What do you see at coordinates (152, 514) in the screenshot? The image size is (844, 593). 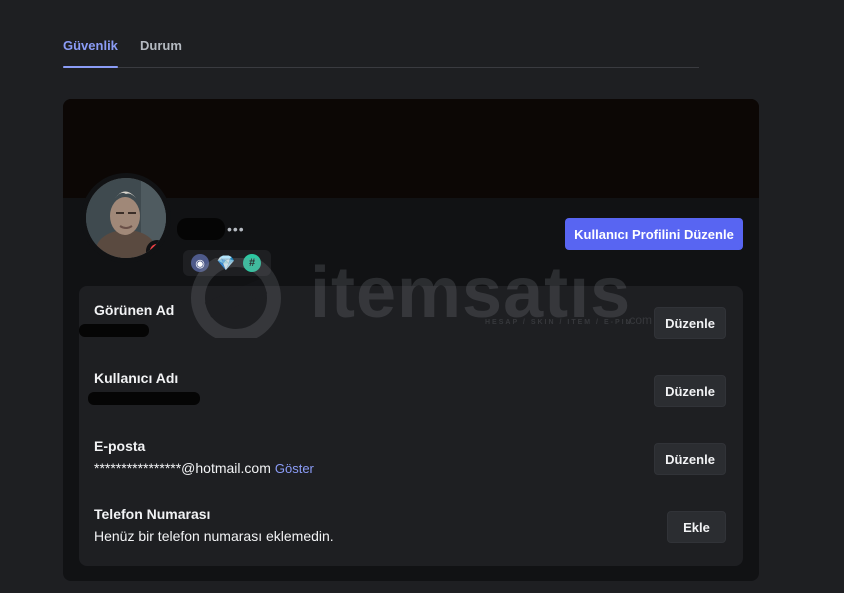 I see `phone-label: Telefon Numarası` at bounding box center [152, 514].